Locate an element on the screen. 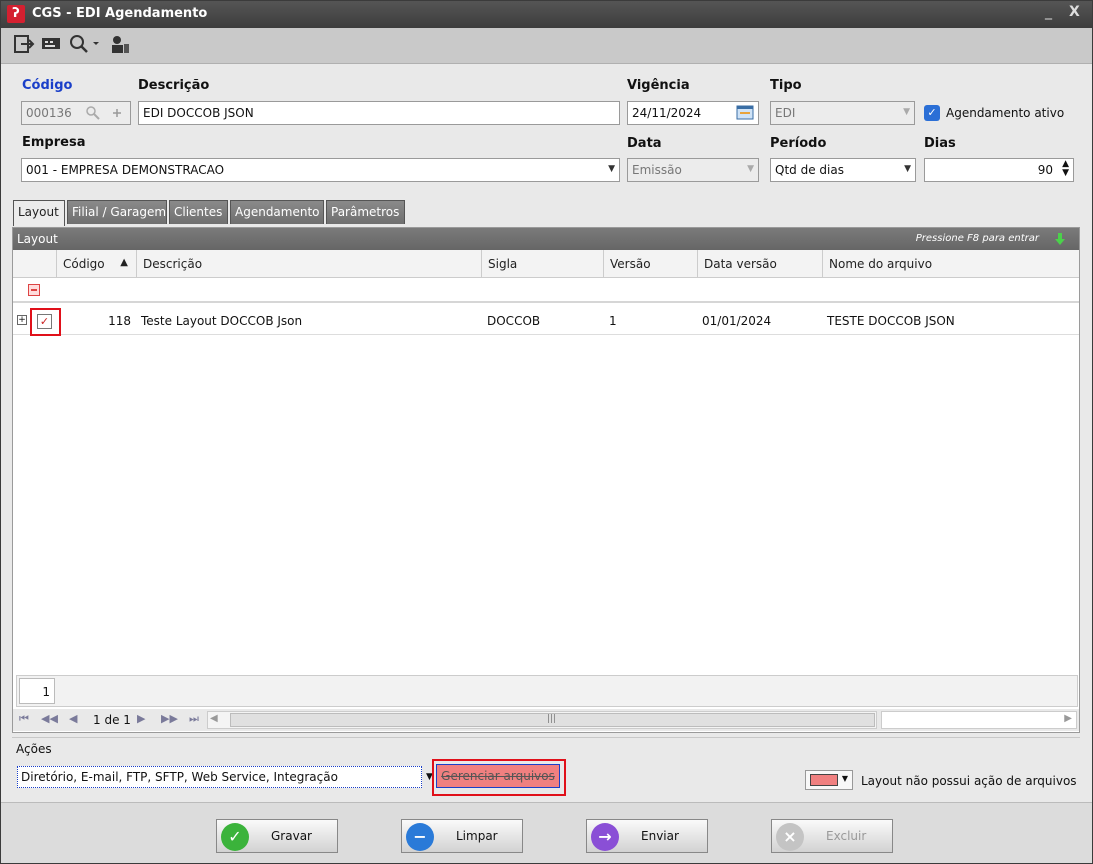 The height and width of the screenshot is (864, 1093). codigo-label: Código is located at coordinates (47, 85).